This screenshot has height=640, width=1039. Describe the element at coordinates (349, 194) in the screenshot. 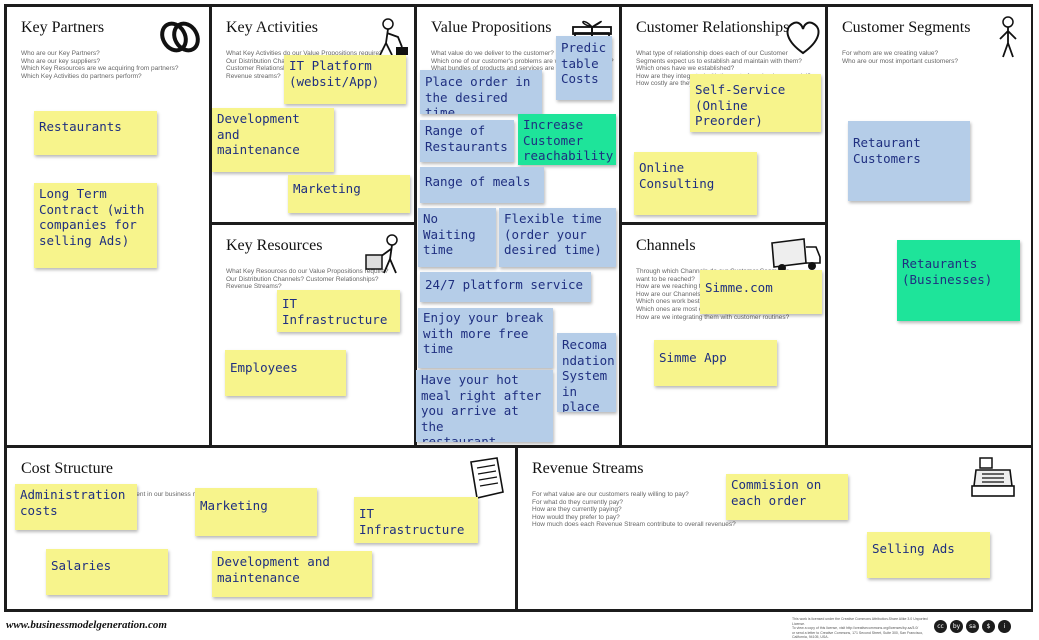

I see `note-marketing-activity: Marketing` at that location.